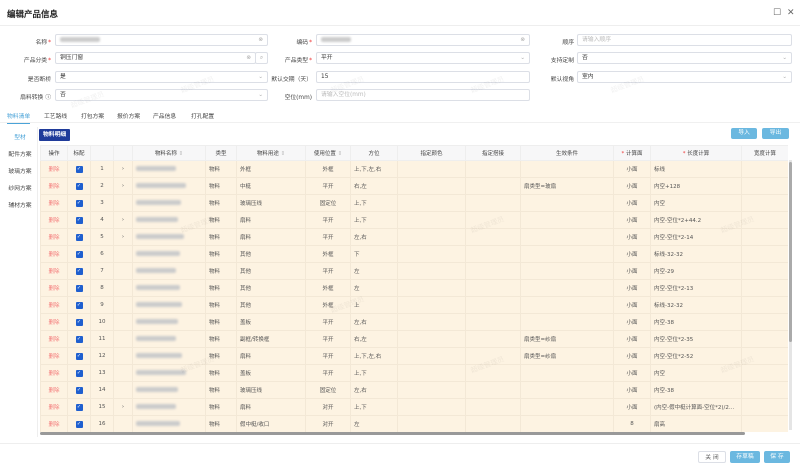 The height and width of the screenshot is (469, 800). What do you see at coordinates (414, 322) in the screenshot?
I see `table-row: 删除 ✓ 10 物料 盖板 平开 左,右 小面 内空-38` at bounding box center [414, 322].